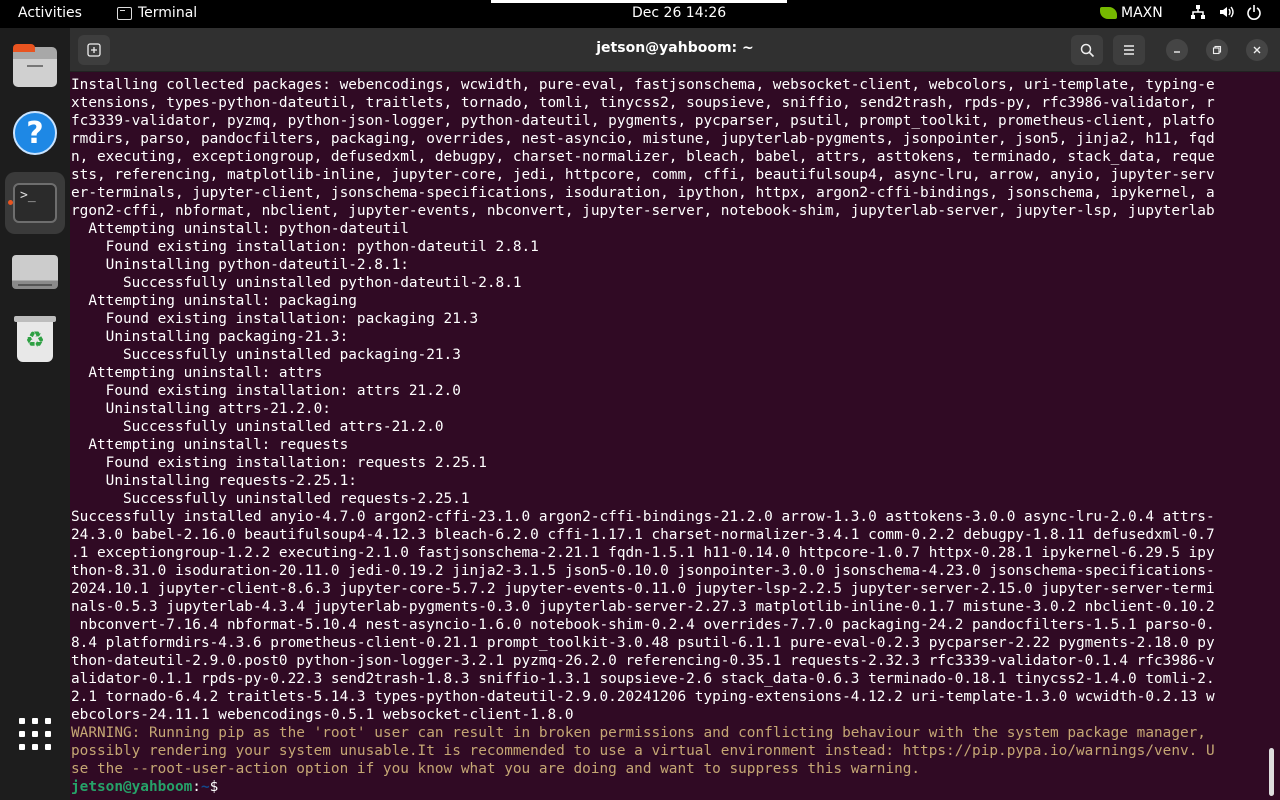 The height and width of the screenshot is (800, 1280). I want to click on close-button, so click(1257, 50).